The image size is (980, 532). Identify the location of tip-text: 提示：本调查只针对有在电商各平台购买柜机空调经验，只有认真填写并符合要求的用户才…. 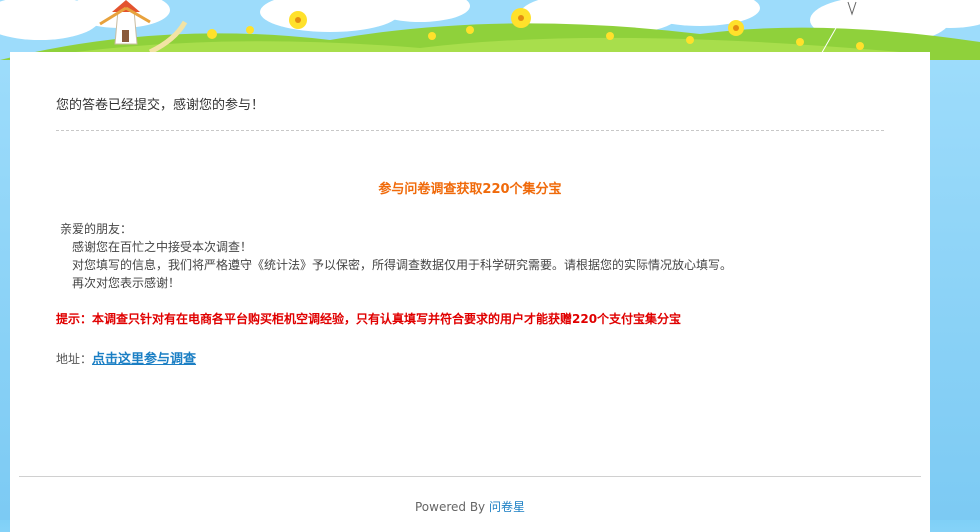
(369, 319).